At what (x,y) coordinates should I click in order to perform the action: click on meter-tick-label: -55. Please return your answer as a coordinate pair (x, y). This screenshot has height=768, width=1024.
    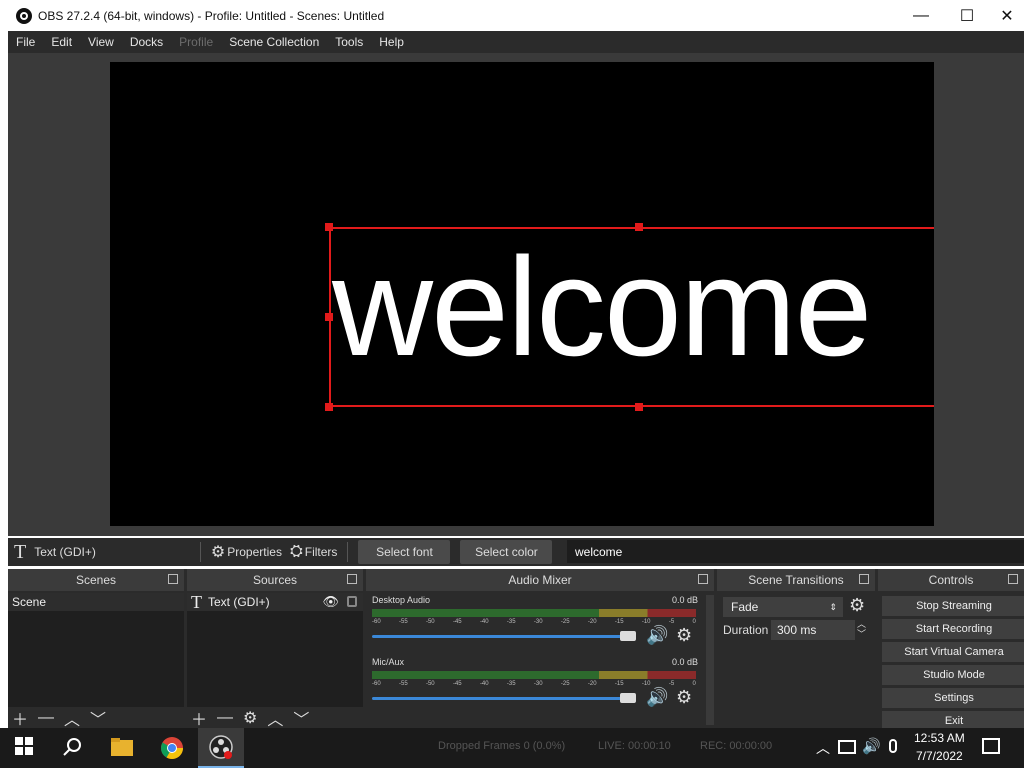
    Looking at the image, I should click on (403, 684).